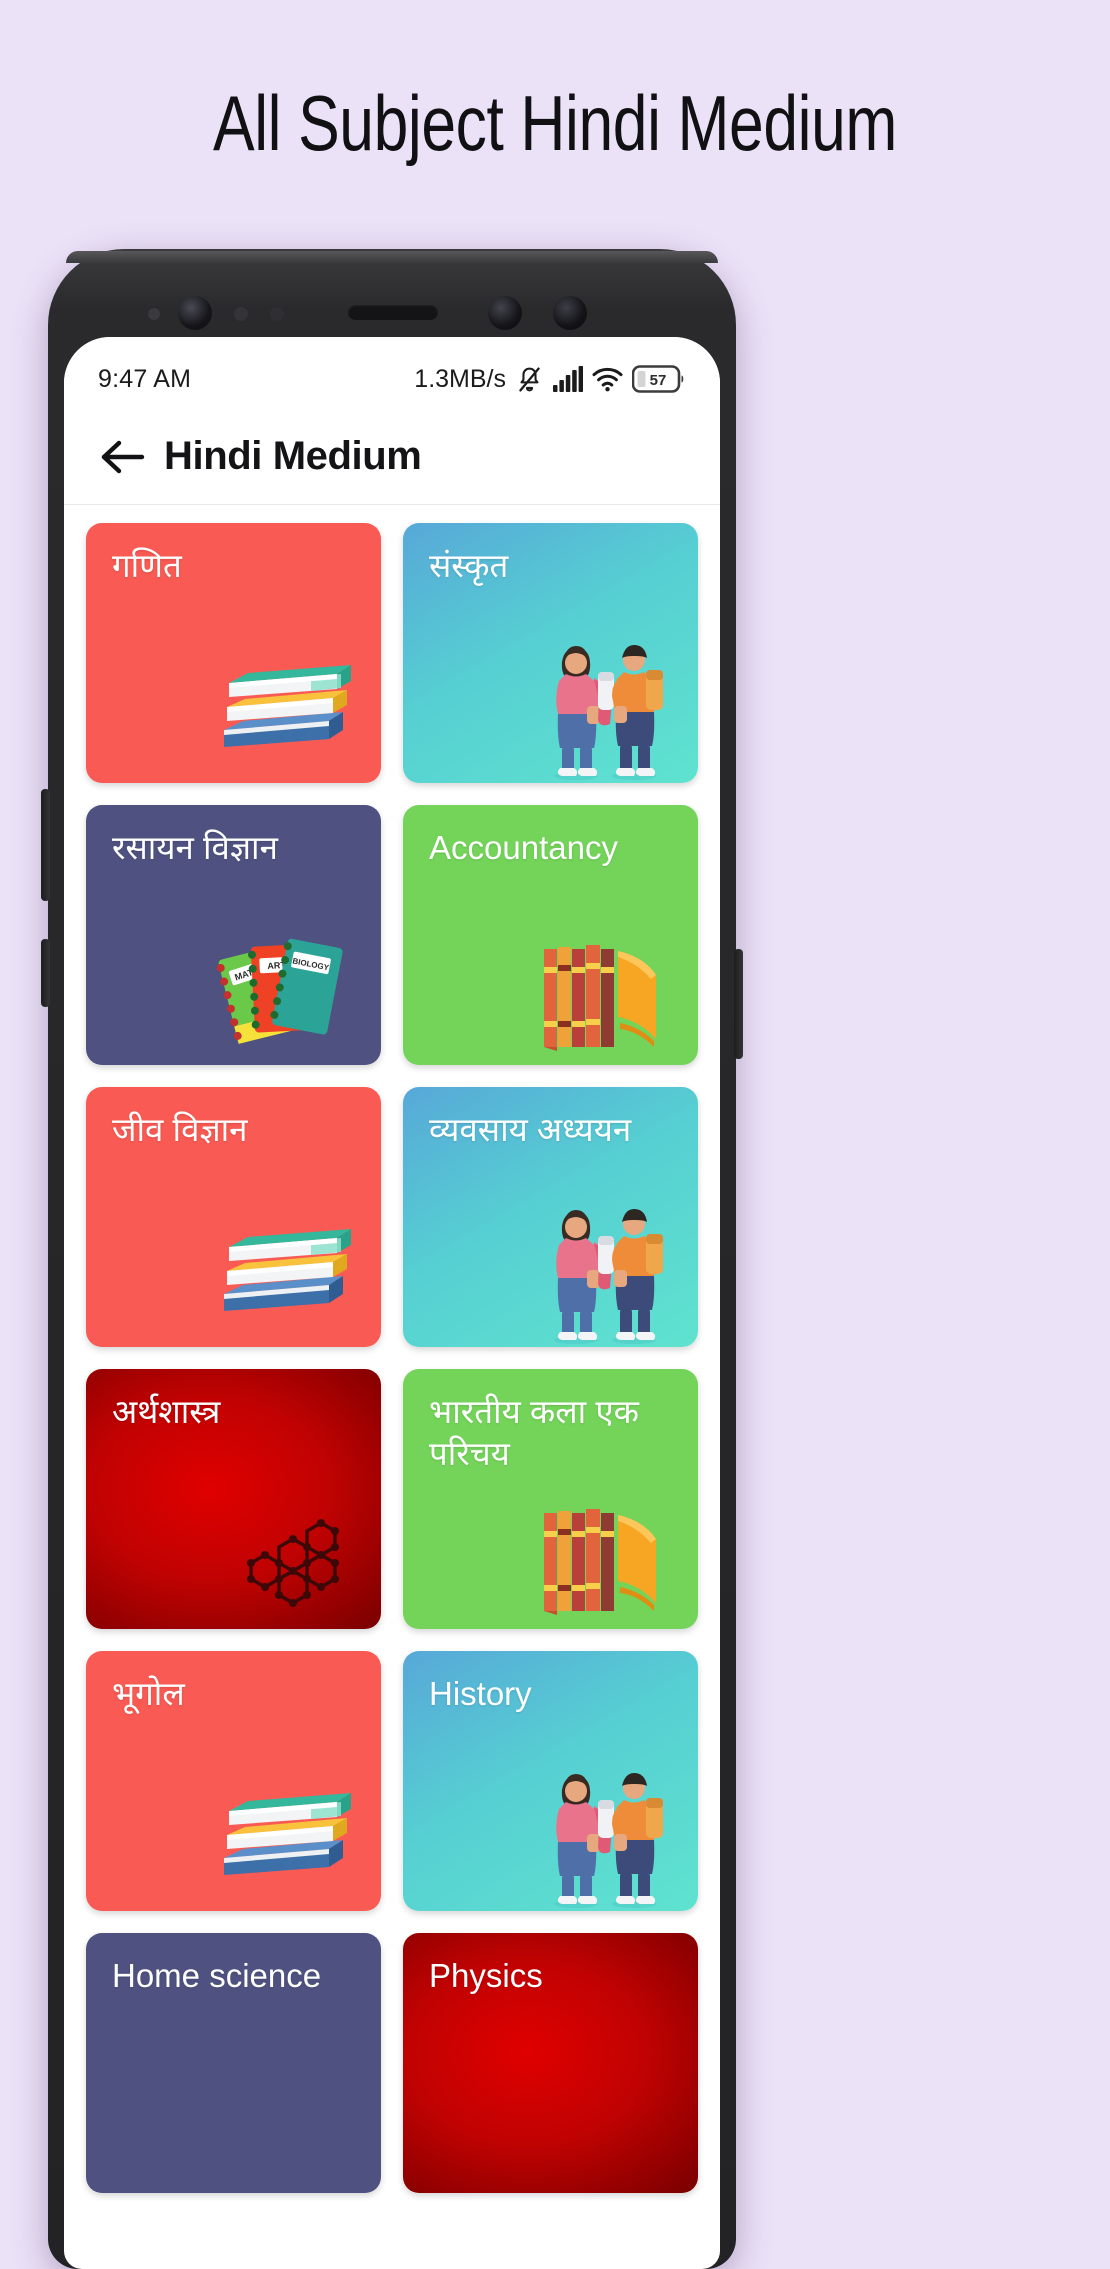 The width and height of the screenshot is (1110, 2269). I want to click on subject-card-home-science: Home science, so click(233, 2063).